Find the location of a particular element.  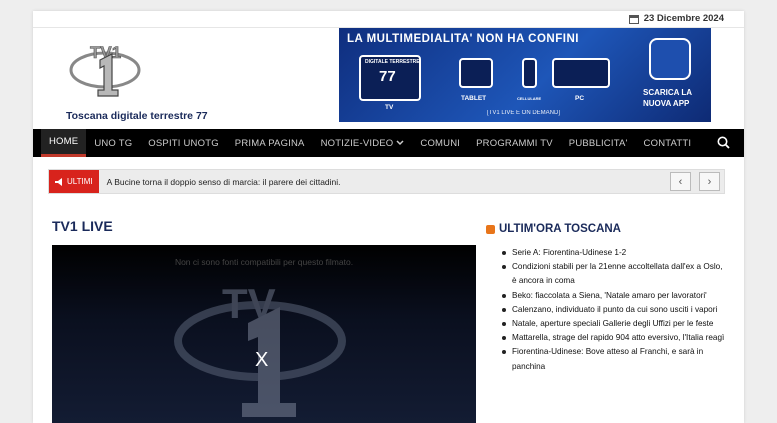

channel-number: 77 is located at coordinates (387, 76).